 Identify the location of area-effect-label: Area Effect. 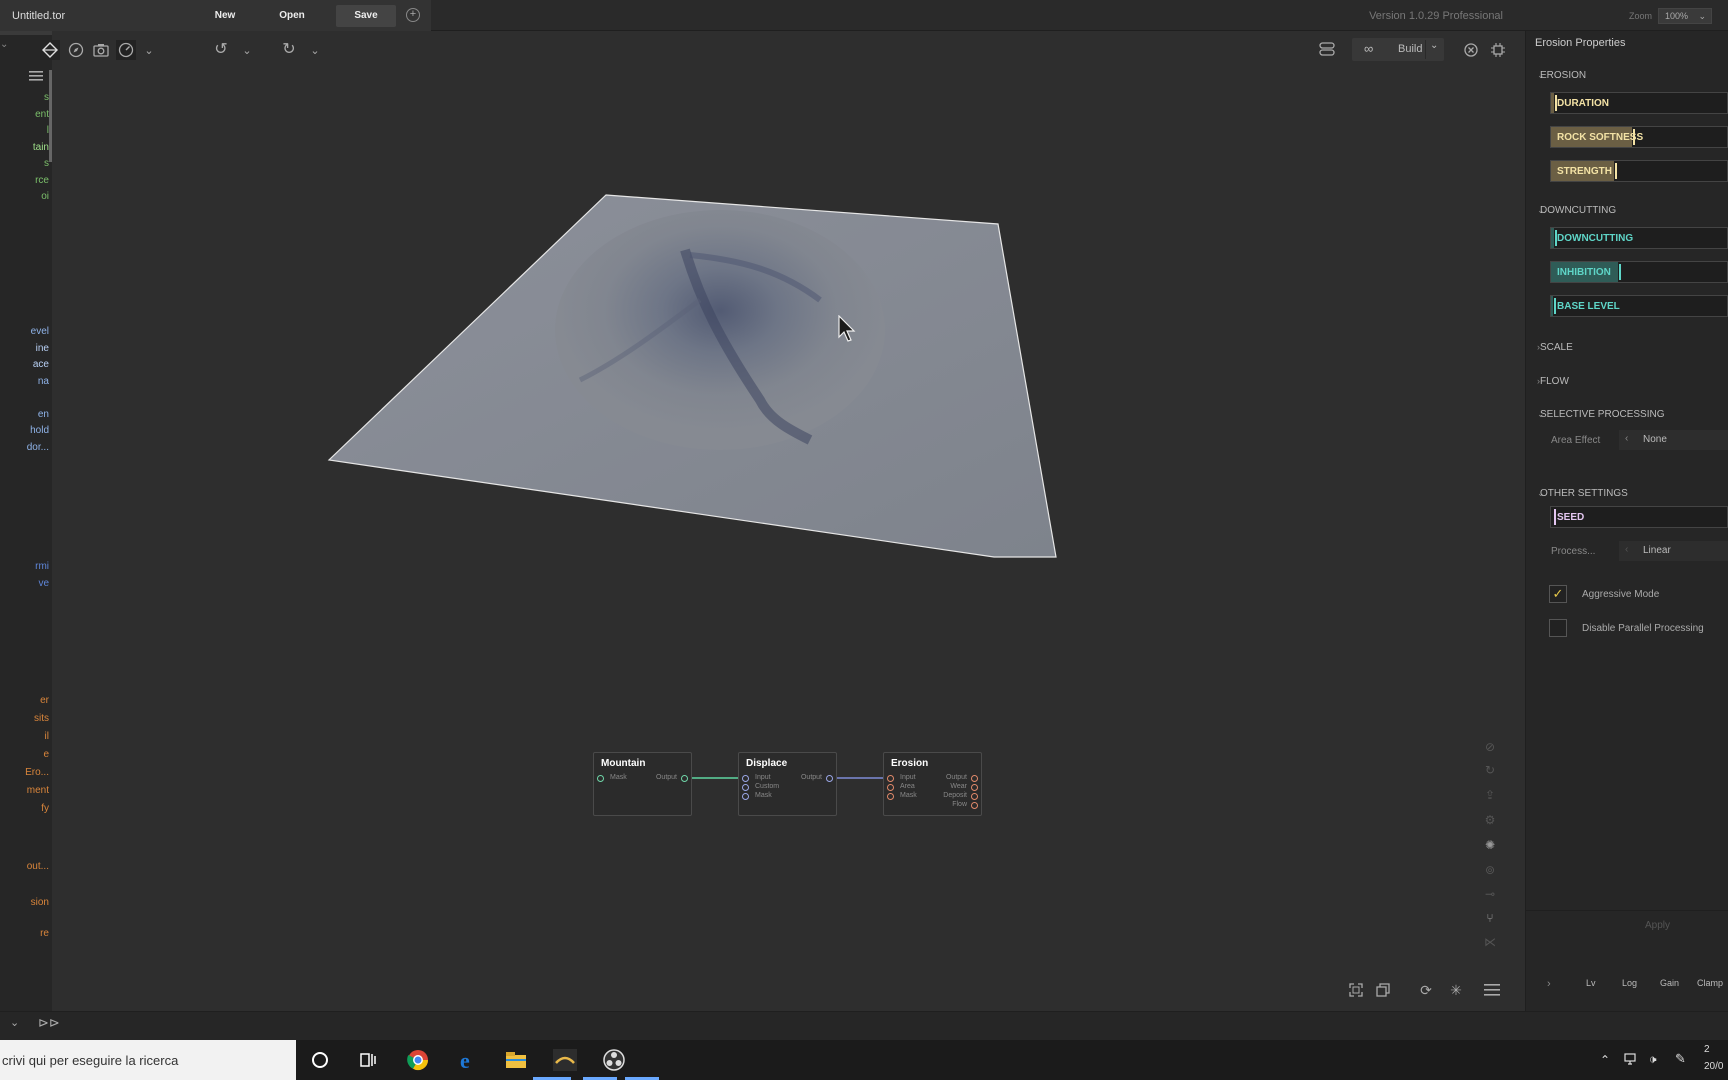
(1576, 440).